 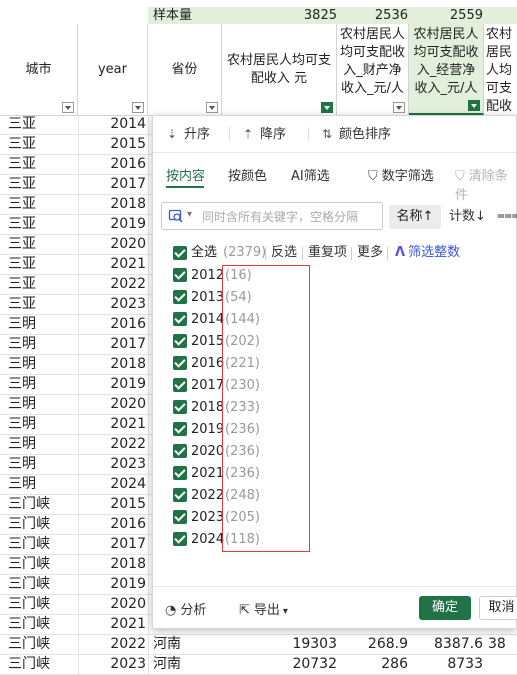 I want to click on cell-year: 2021, so click(x=113, y=264).